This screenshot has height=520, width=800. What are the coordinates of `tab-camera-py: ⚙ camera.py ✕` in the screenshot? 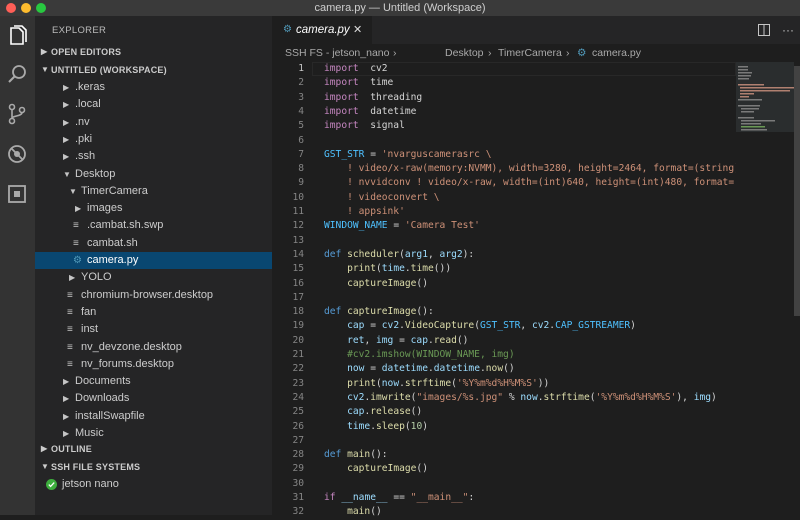 It's located at (322, 30).